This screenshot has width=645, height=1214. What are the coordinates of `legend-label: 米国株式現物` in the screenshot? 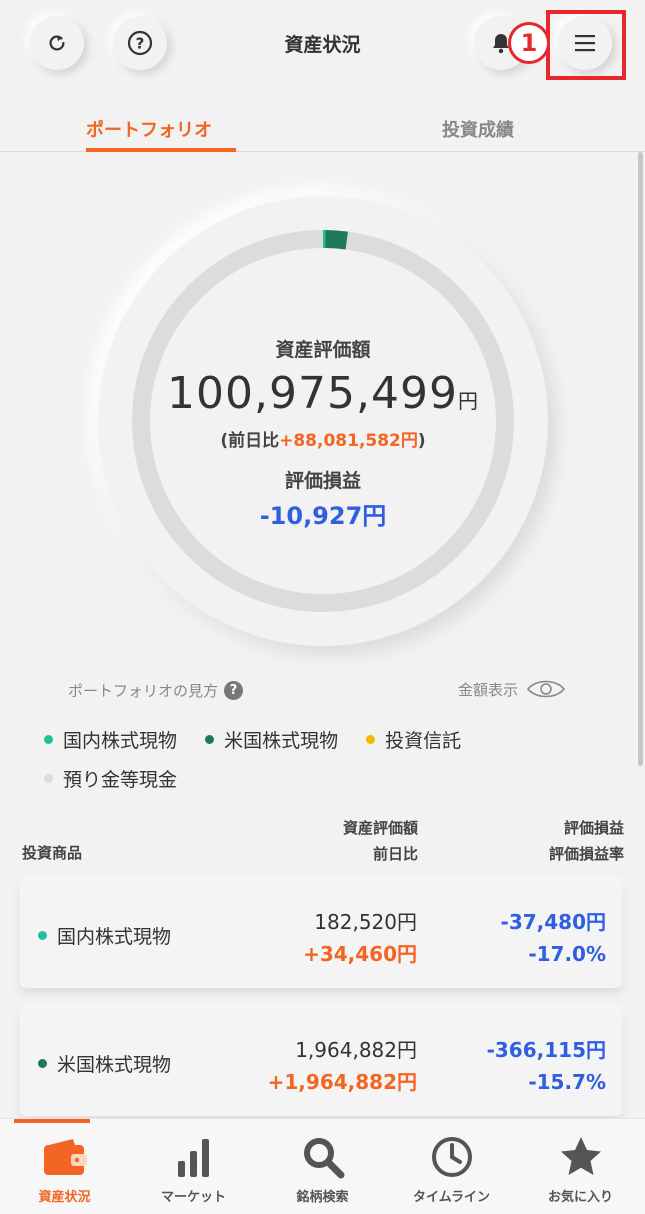 It's located at (281, 741).